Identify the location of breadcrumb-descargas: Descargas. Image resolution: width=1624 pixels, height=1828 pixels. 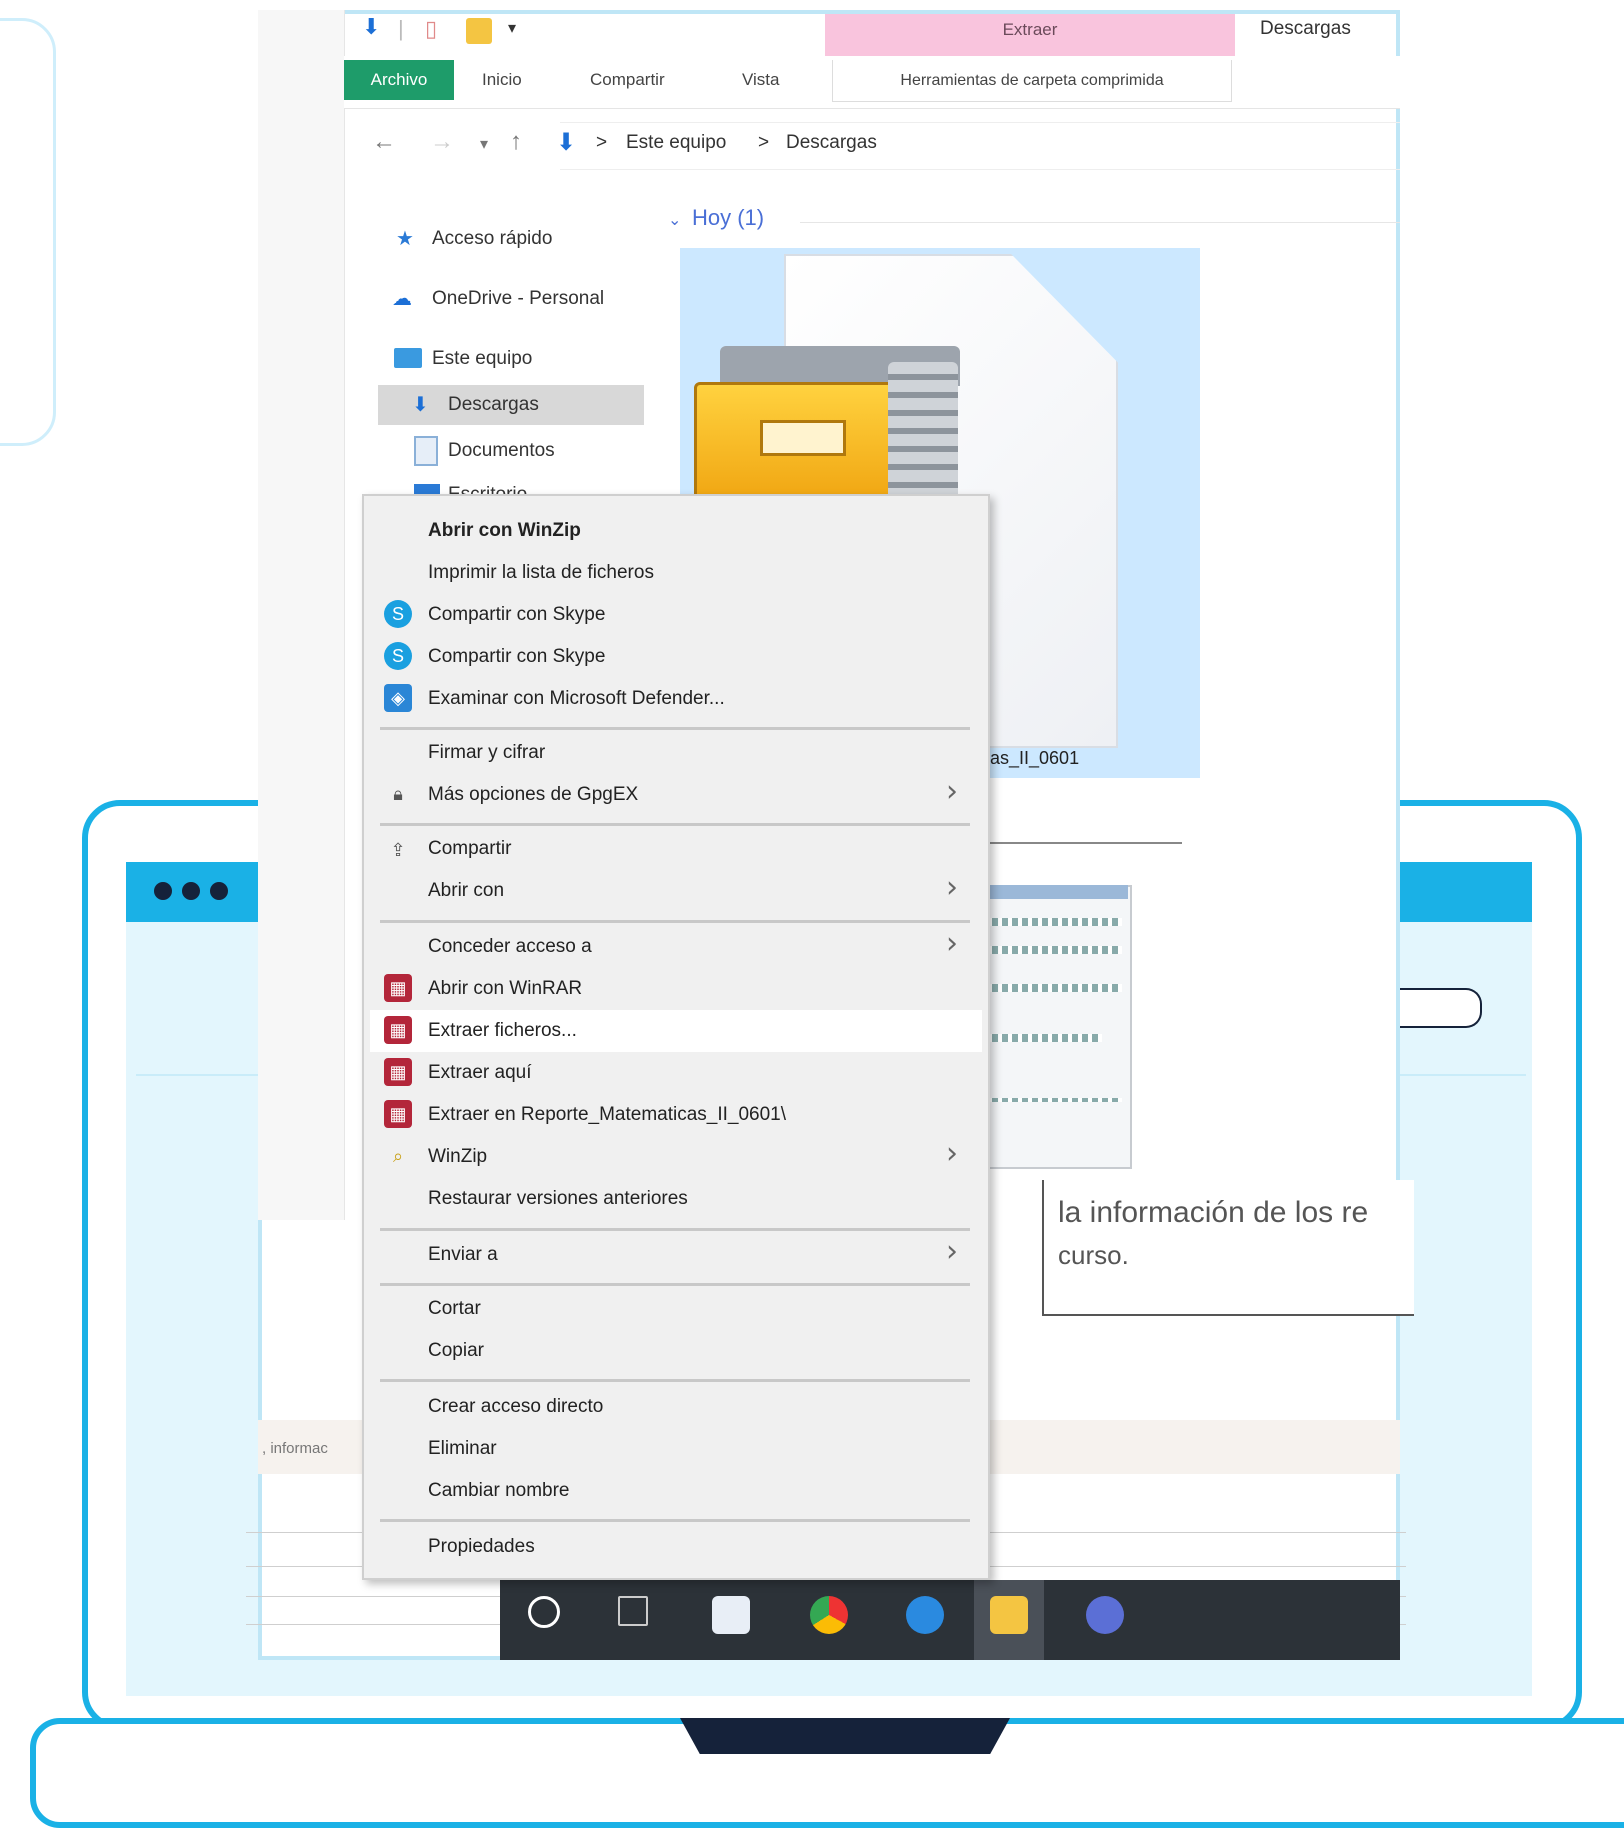
(831, 143).